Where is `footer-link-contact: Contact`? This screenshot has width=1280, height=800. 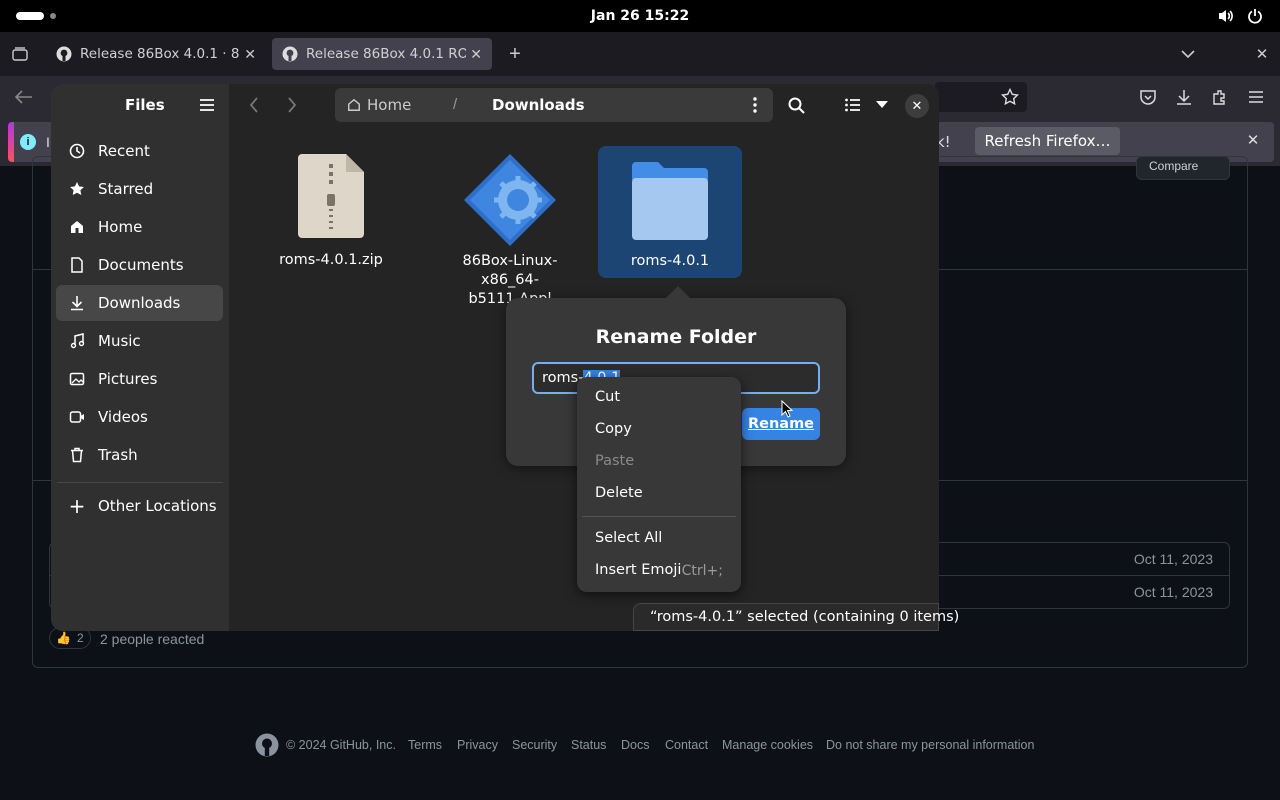 footer-link-contact: Contact is located at coordinates (686, 745).